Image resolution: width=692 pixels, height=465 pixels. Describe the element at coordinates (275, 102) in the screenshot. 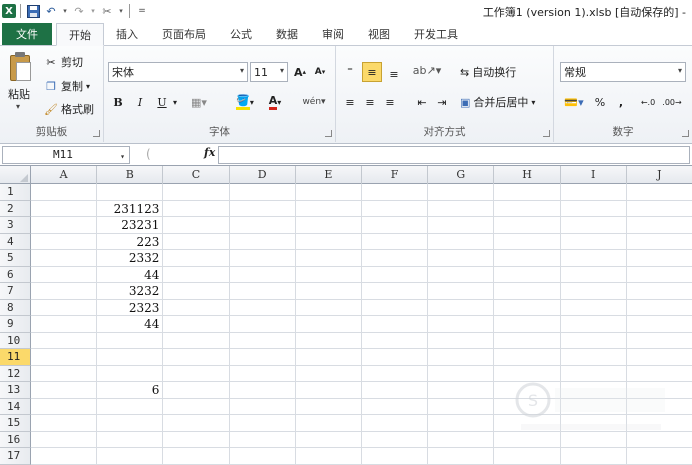

I see `font-color-button: A ▾` at that location.